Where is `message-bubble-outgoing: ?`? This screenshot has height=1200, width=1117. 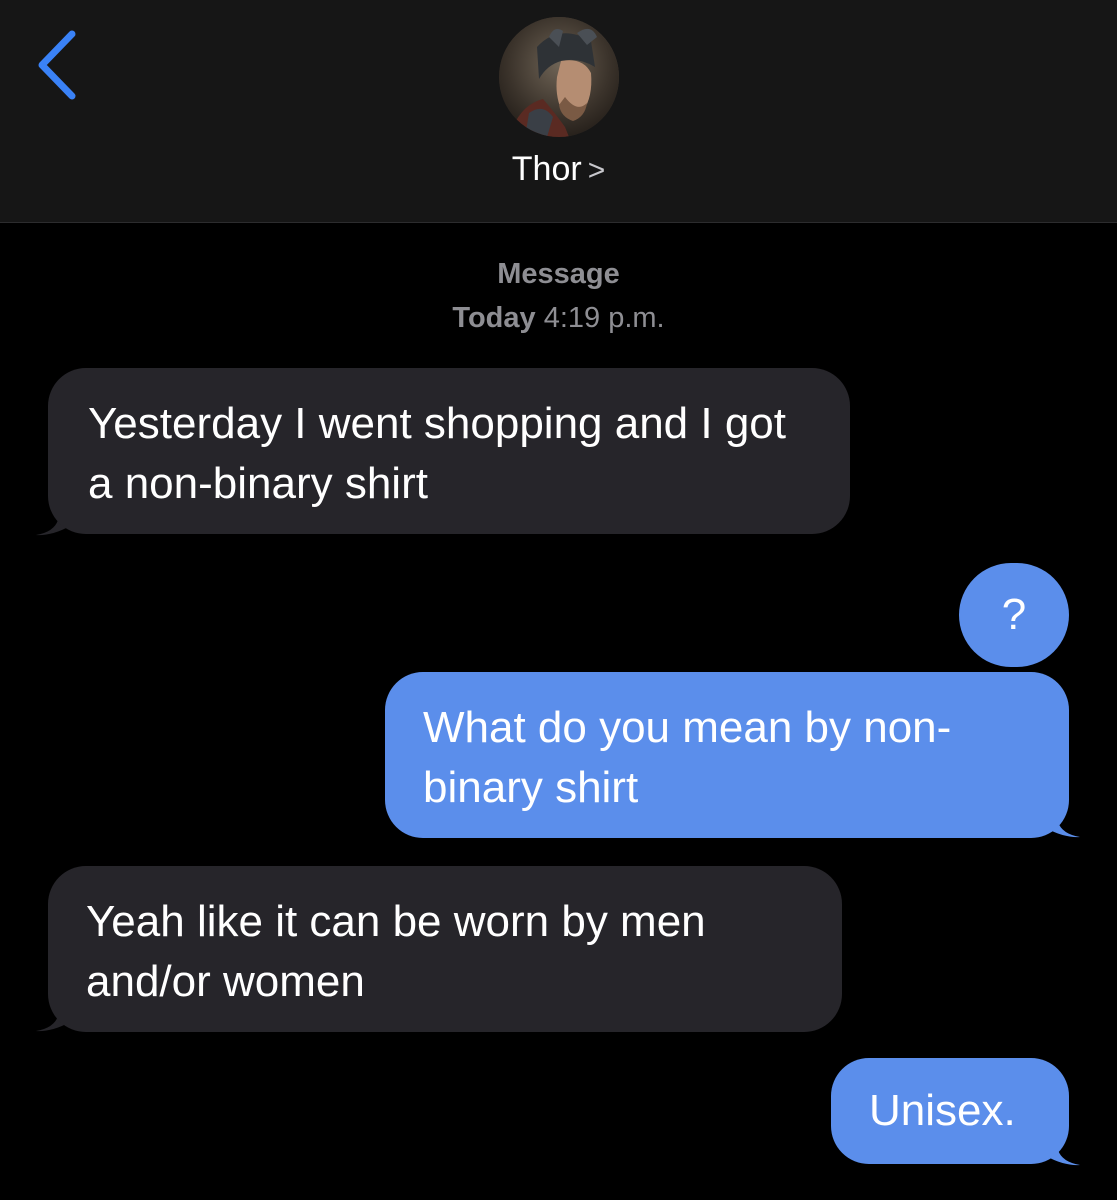
message-bubble-outgoing: ? is located at coordinates (1014, 615).